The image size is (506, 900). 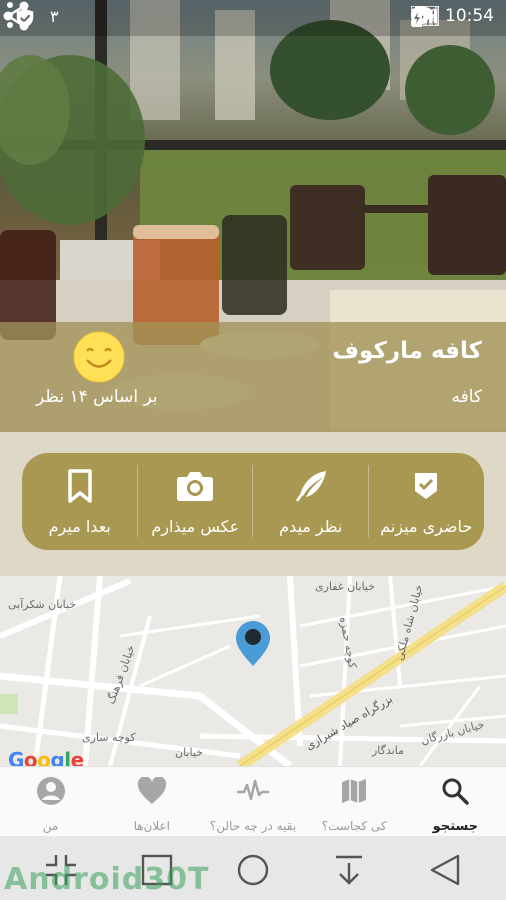 What do you see at coordinates (466, 397) in the screenshot?
I see `place-category: کافه` at bounding box center [466, 397].